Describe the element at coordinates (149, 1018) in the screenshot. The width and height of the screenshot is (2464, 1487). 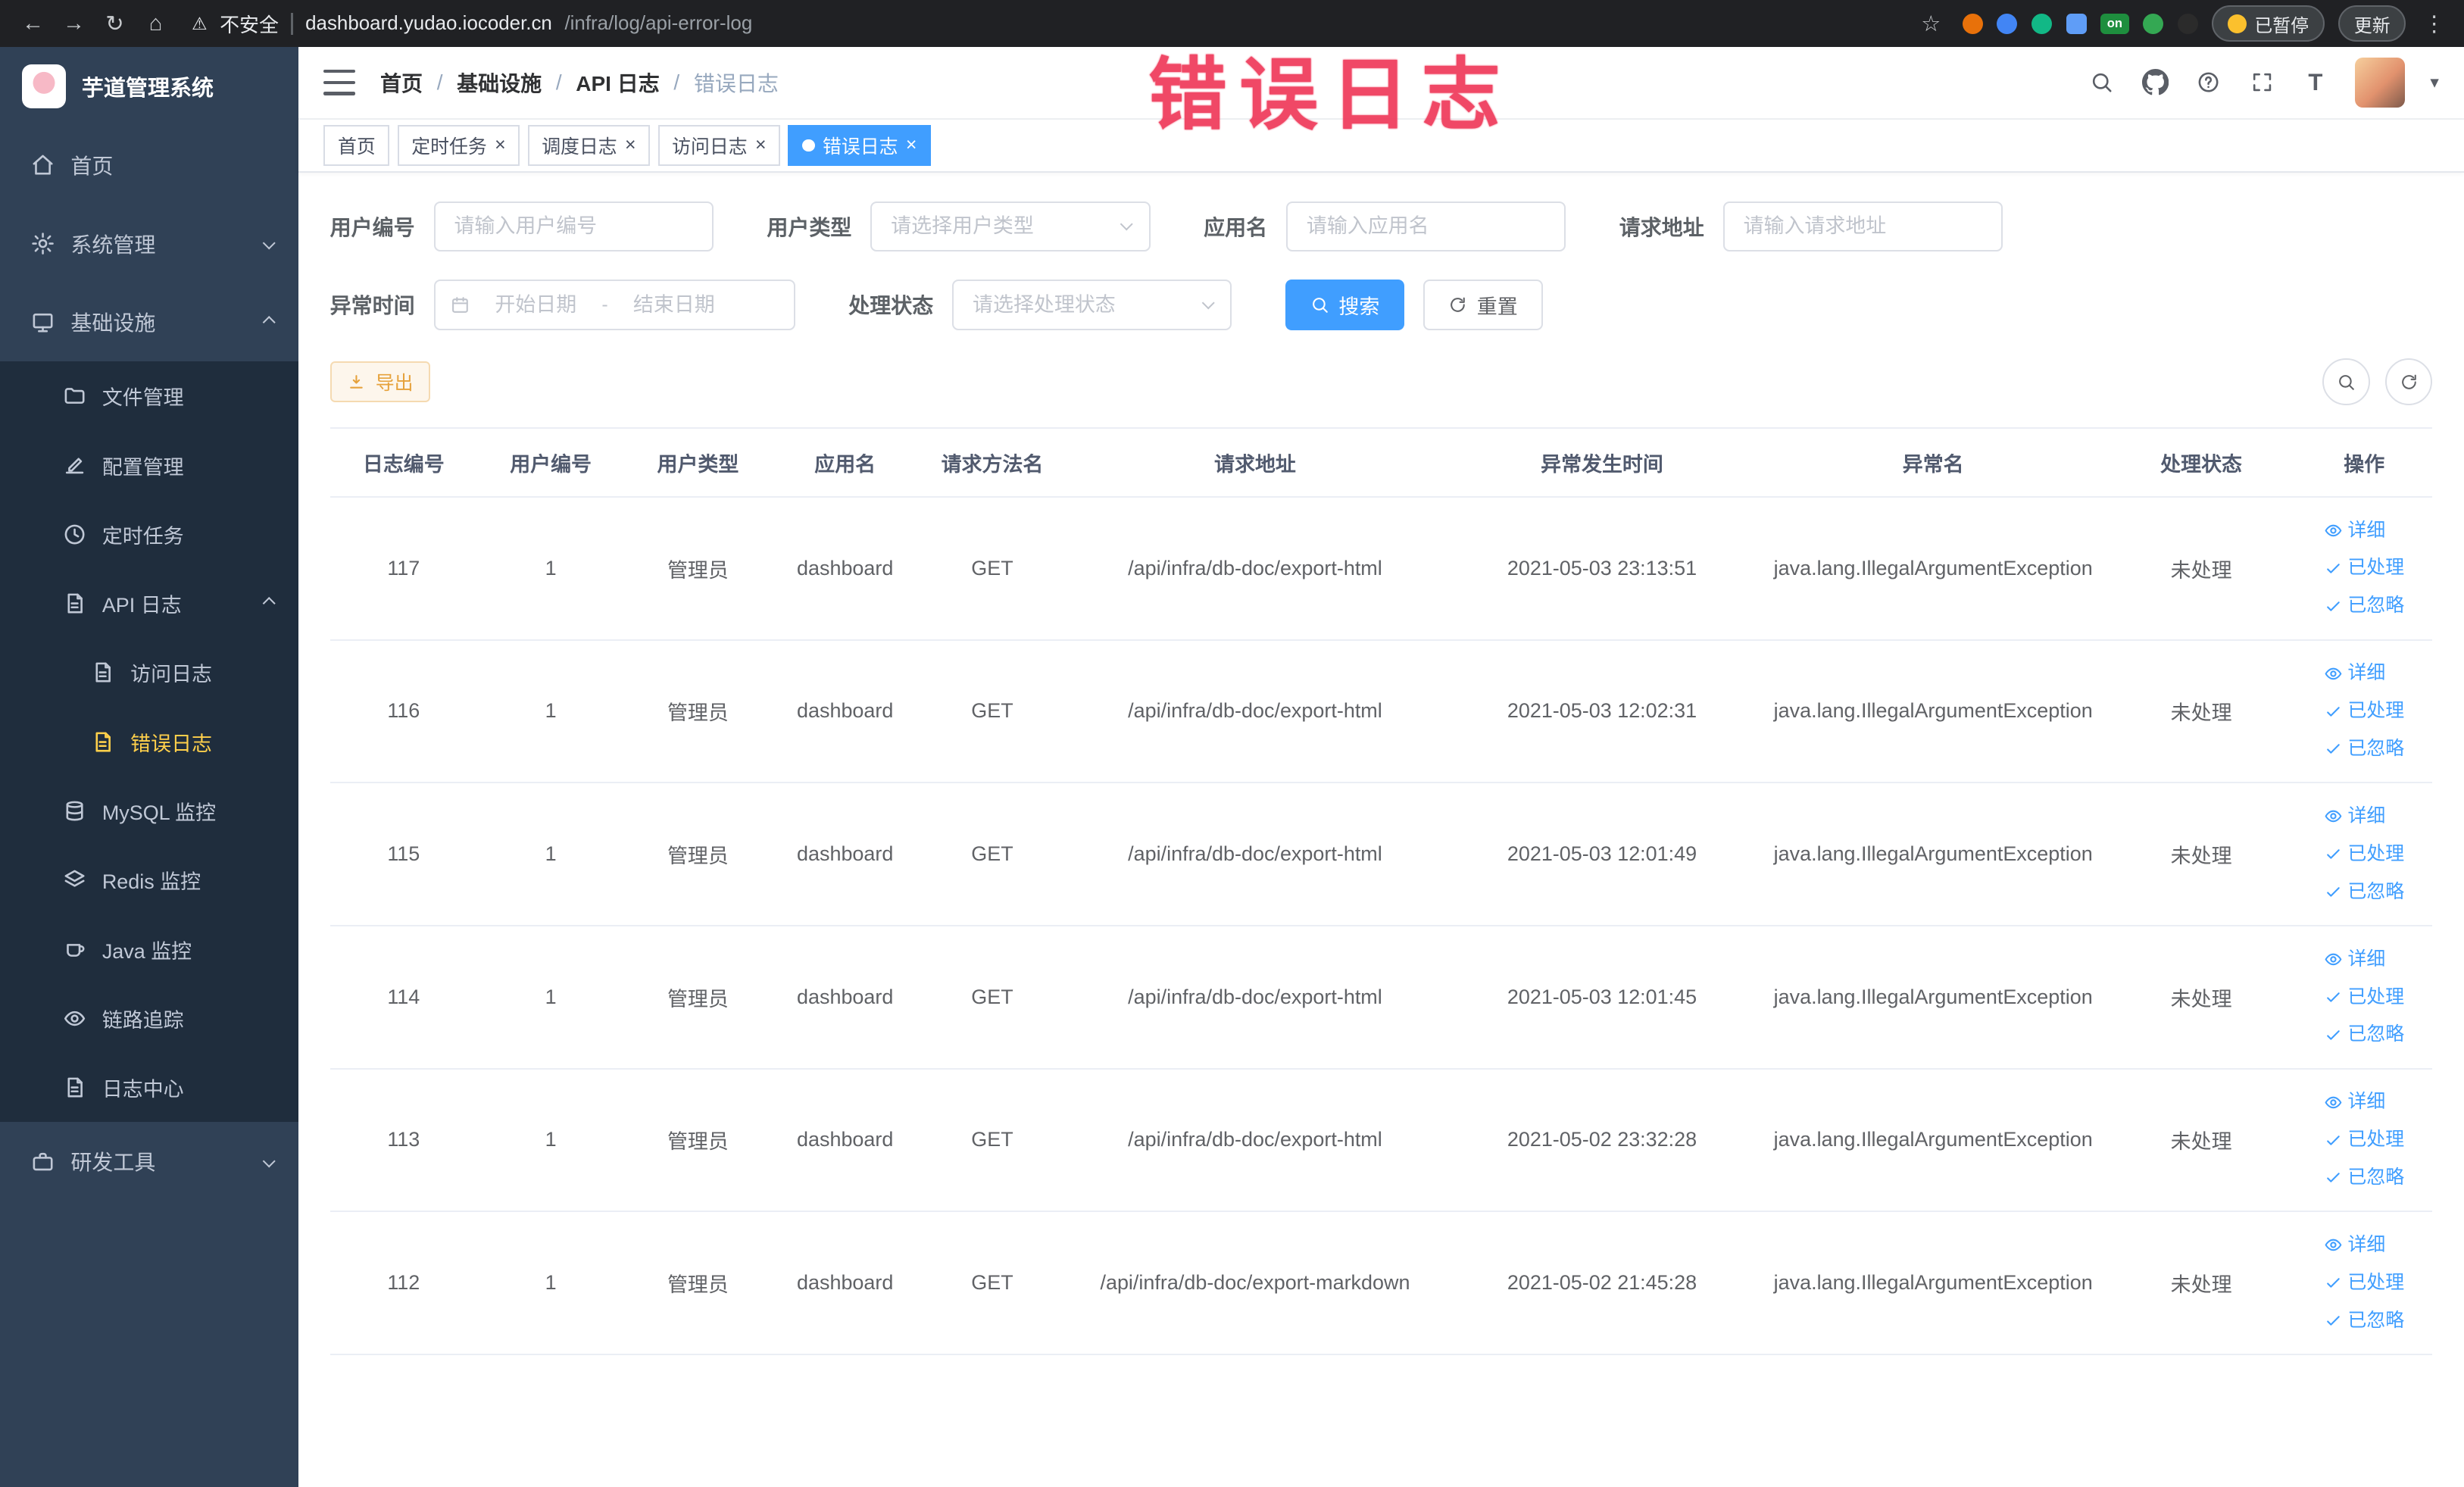
I see `sidebar-item-trace: 链路追踪` at that location.